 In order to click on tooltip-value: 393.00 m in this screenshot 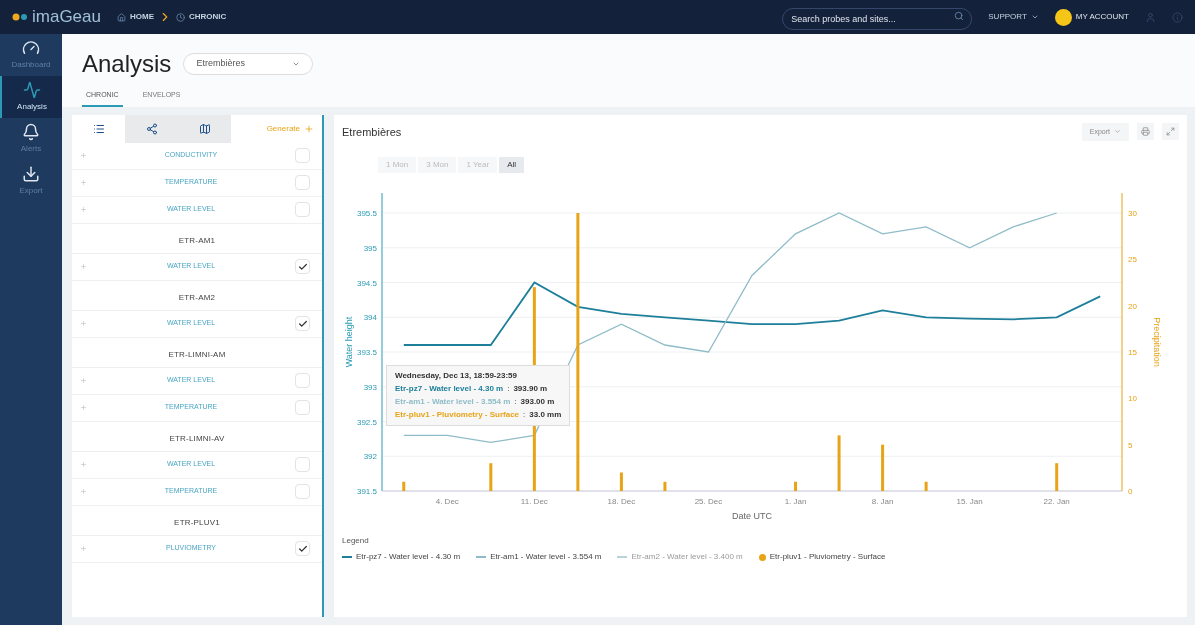, I will do `click(537, 402)`.